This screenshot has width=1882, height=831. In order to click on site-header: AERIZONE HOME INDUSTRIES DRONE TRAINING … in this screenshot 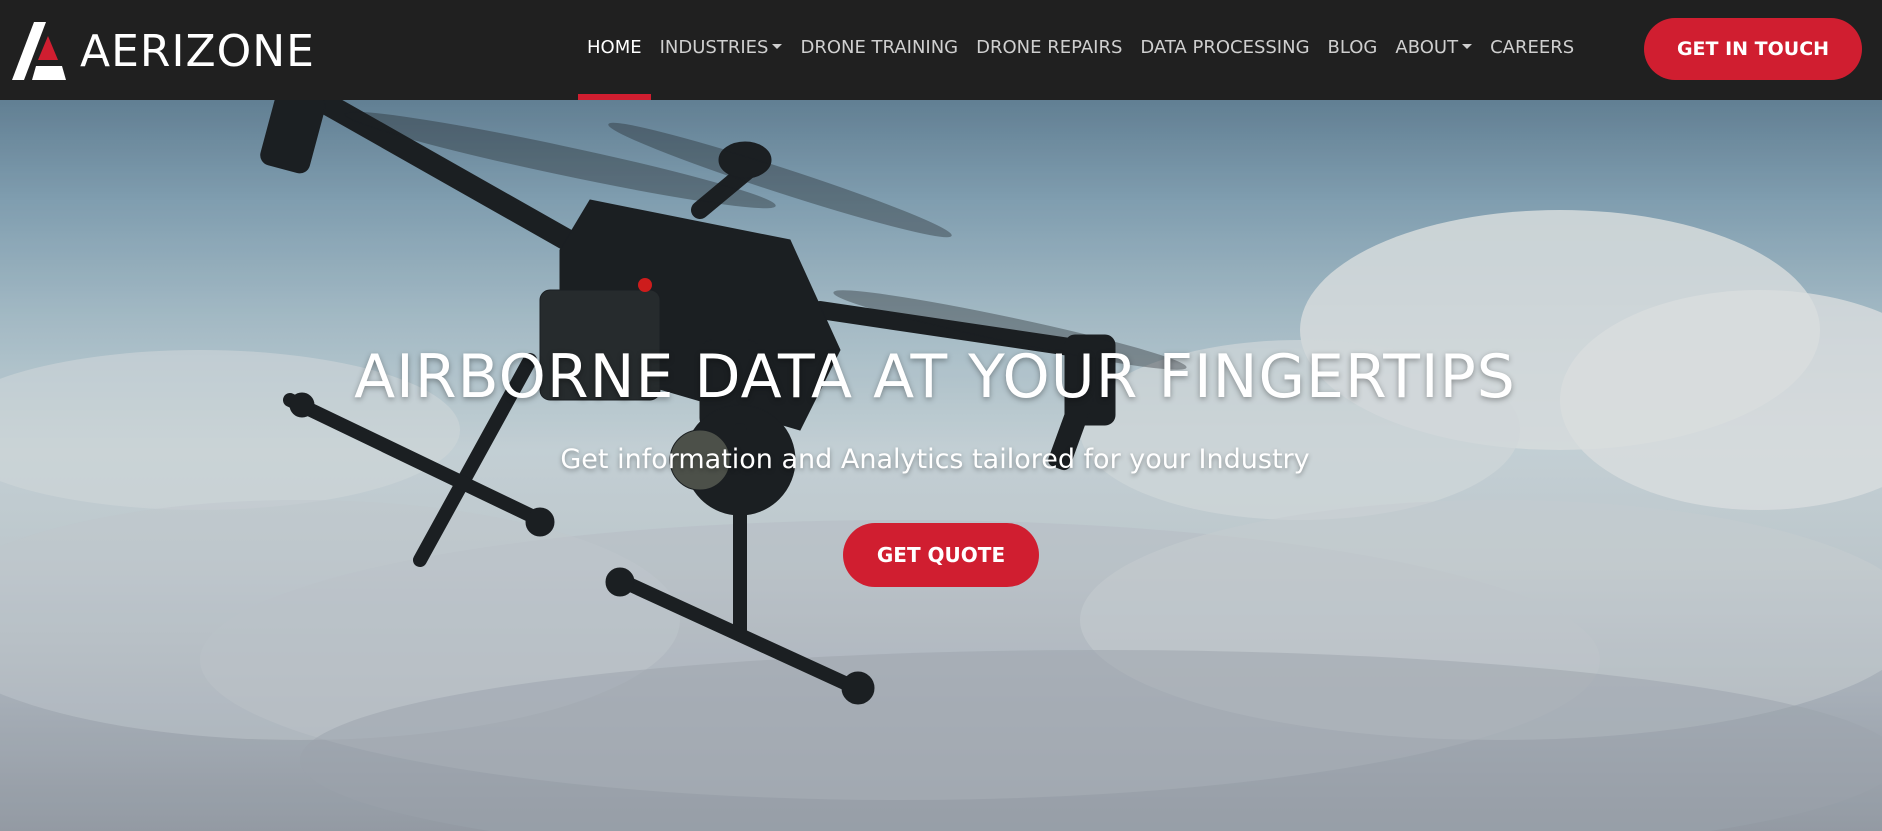, I will do `click(941, 50)`.